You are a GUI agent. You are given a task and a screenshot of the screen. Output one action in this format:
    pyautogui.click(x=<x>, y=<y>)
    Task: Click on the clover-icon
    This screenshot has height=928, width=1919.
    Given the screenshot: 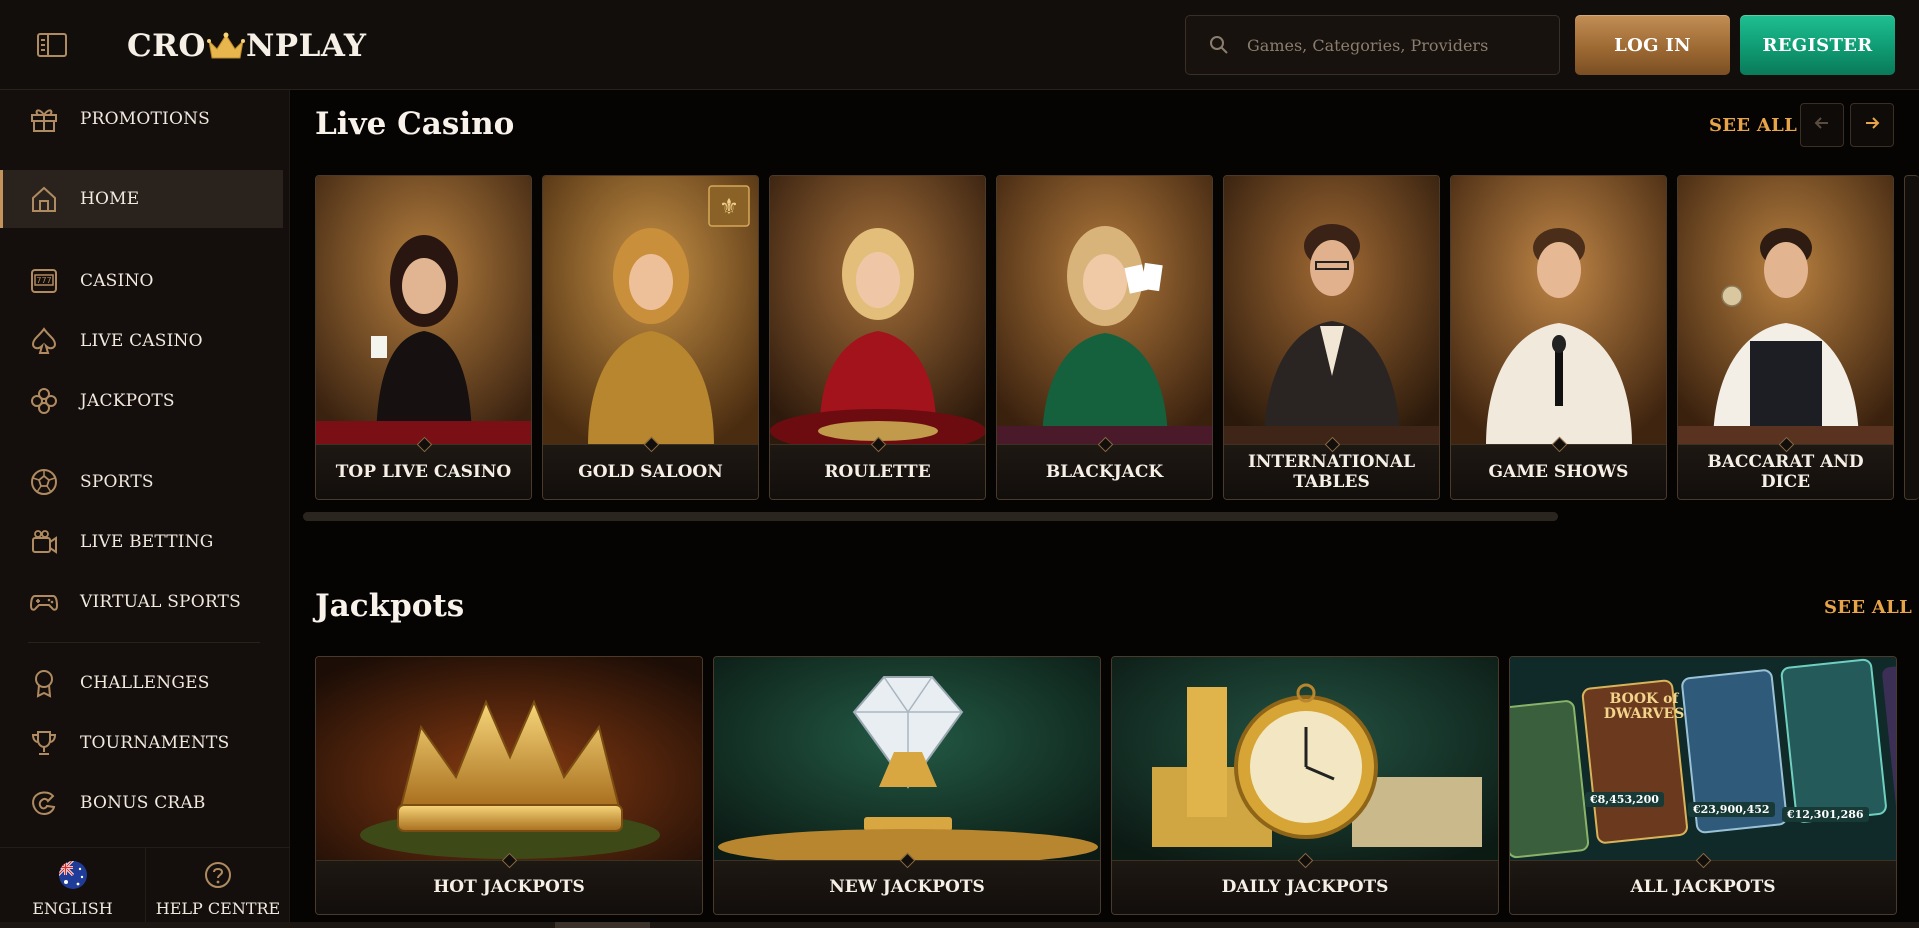 What is the action you would take?
    pyautogui.click(x=44, y=401)
    